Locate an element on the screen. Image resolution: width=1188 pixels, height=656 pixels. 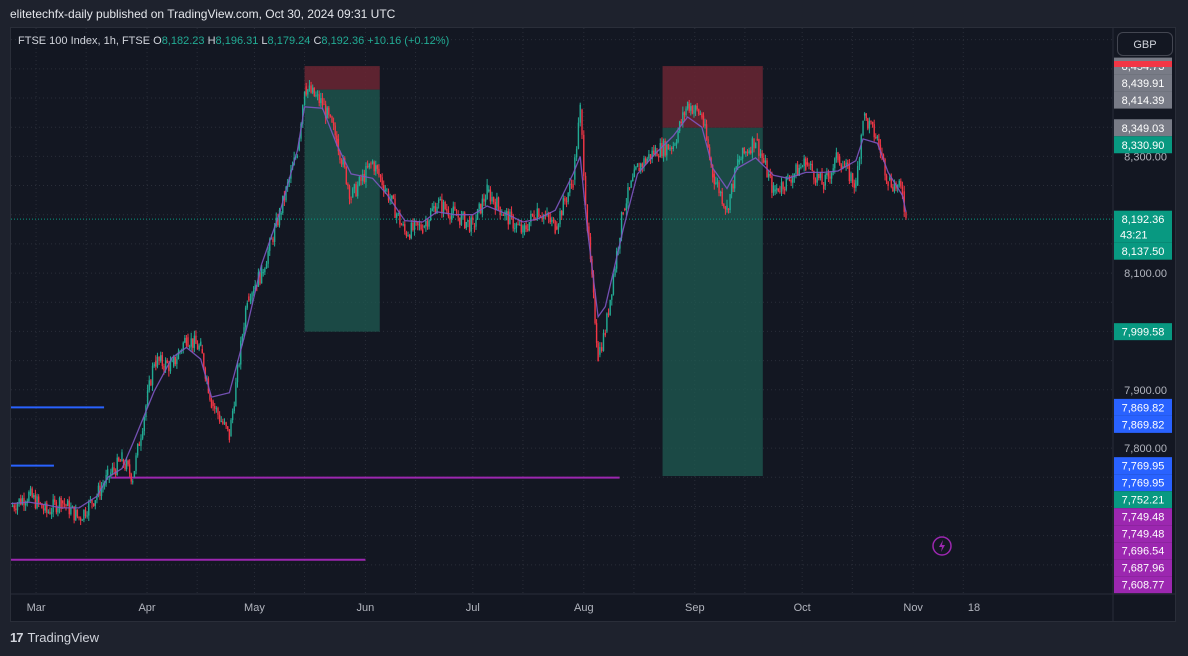
take-profit-zone is located at coordinates (342, 210).